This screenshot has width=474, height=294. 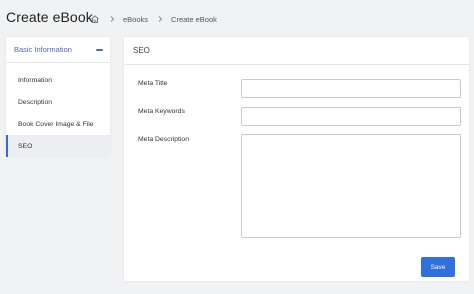 What do you see at coordinates (35, 102) in the screenshot?
I see `sidebar-item-label: Description` at bounding box center [35, 102].